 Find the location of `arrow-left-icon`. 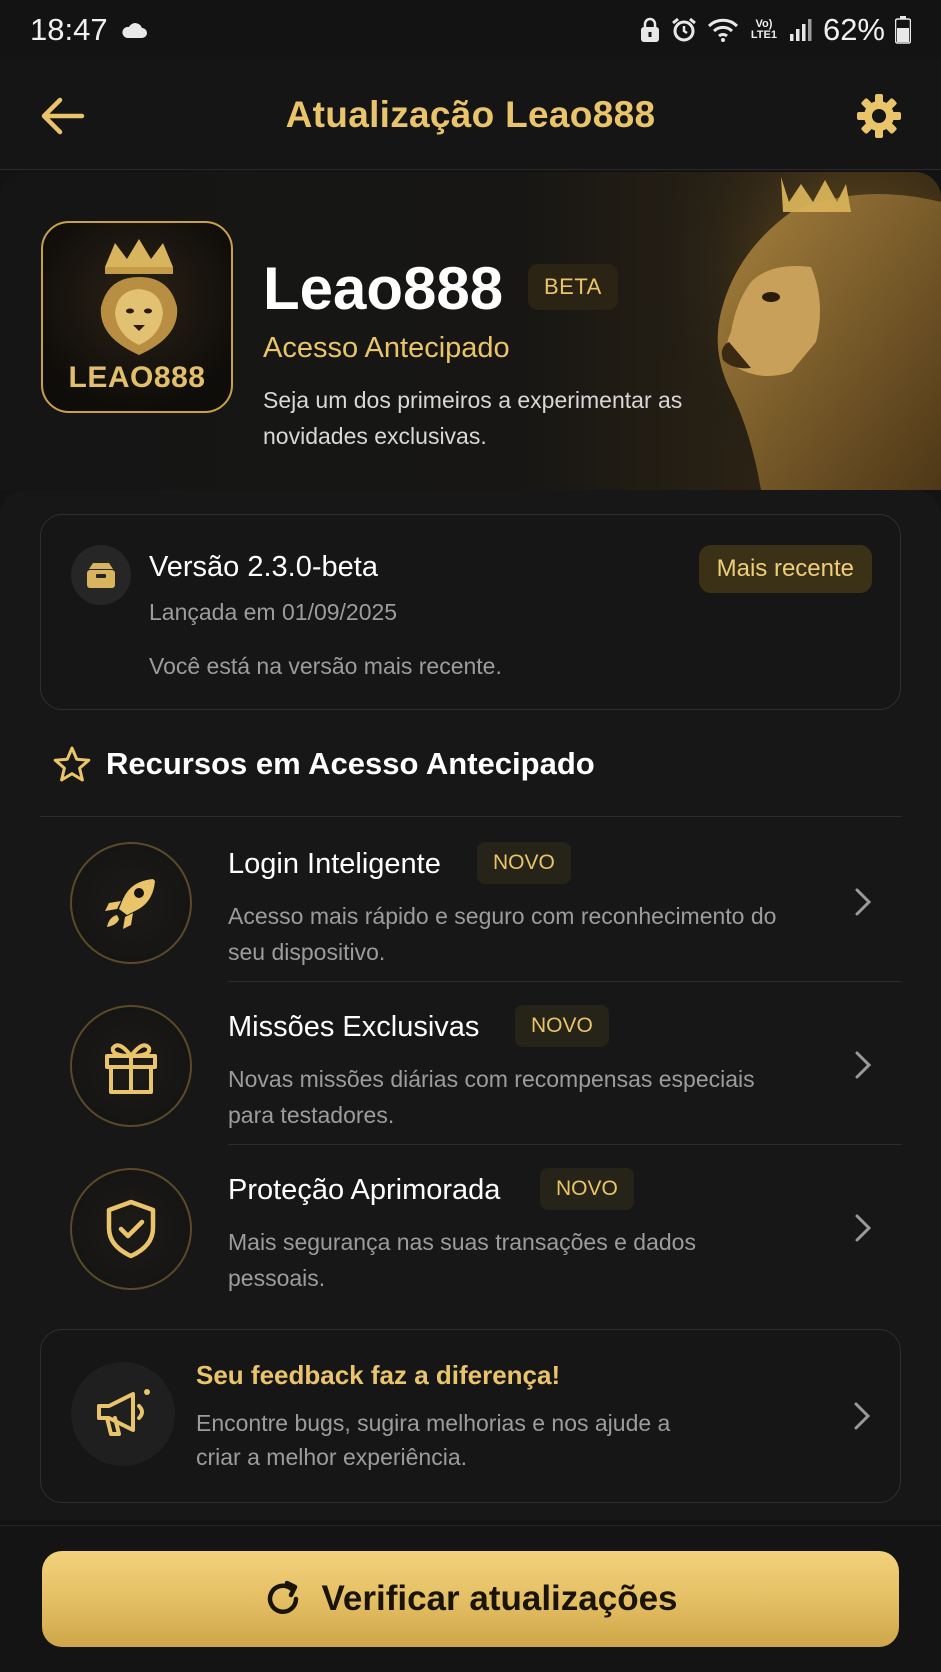

arrow-left-icon is located at coordinates (63, 116).